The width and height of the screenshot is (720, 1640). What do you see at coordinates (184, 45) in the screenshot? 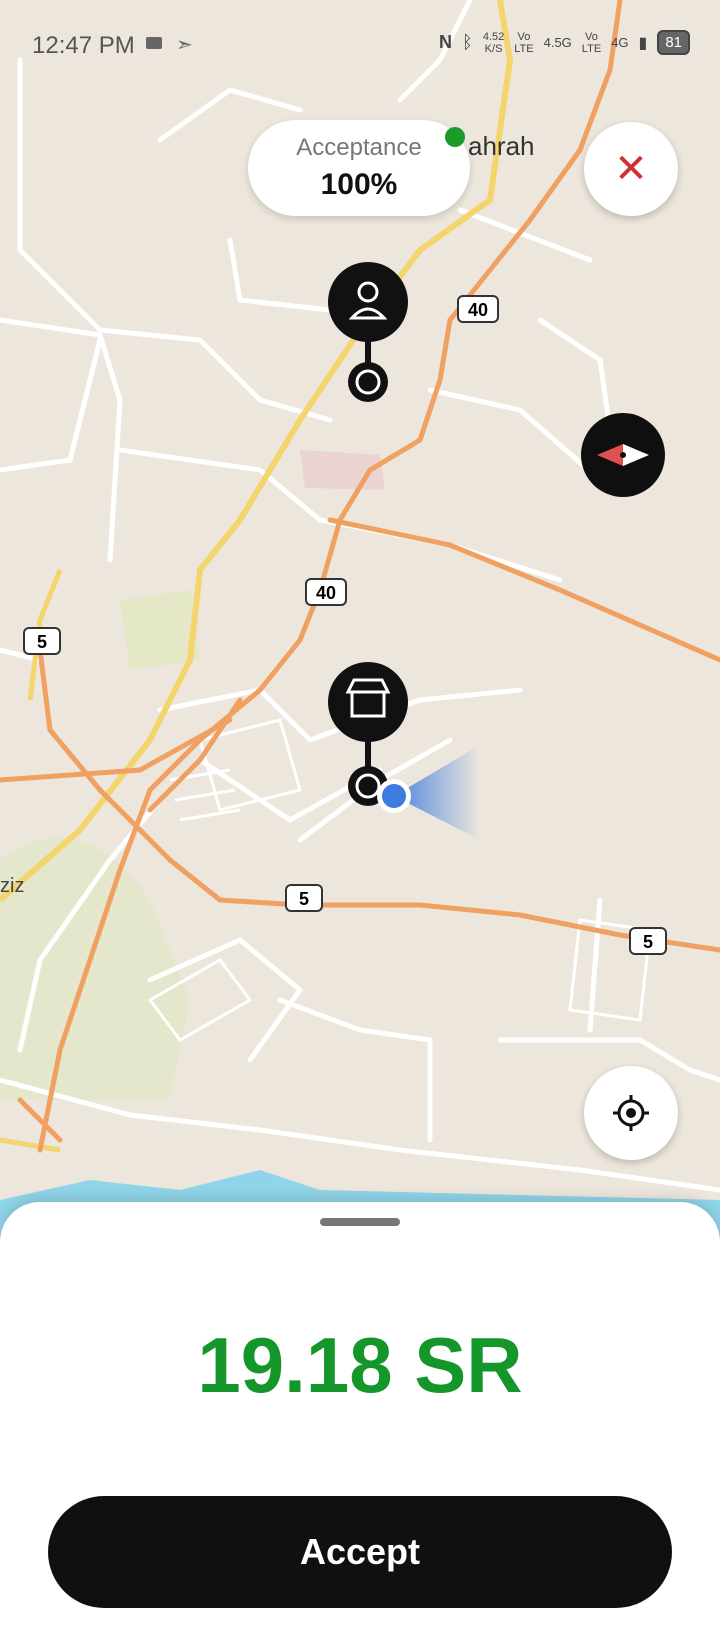
I see `navigation-arrow-icon: ➣` at bounding box center [184, 45].